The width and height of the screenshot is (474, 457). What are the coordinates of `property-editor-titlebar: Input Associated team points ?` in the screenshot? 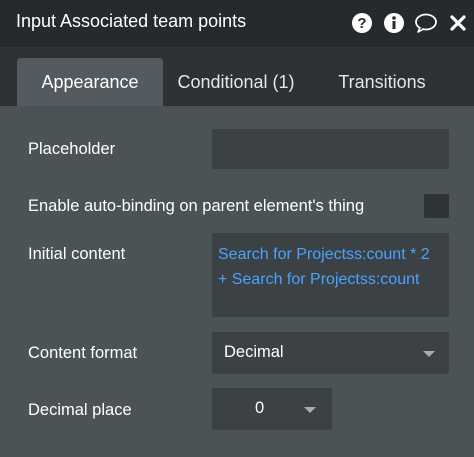 It's located at (237, 23).